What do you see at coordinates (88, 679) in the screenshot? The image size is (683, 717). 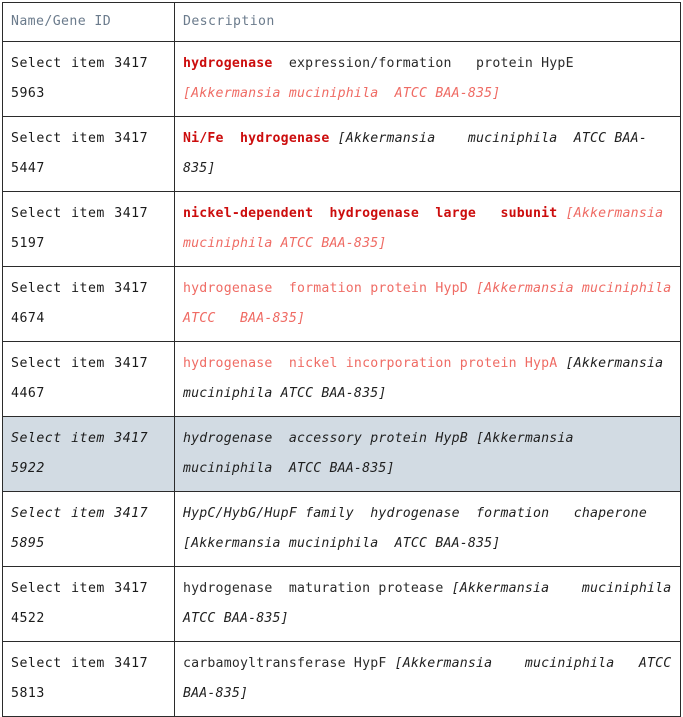 I see `select-item-cell: Select item 3417 5813` at bounding box center [88, 679].